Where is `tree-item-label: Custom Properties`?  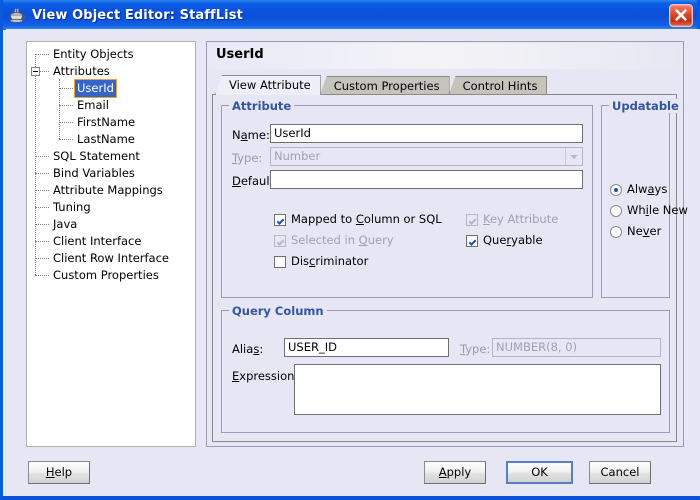 tree-item-label: Custom Properties is located at coordinates (106, 275).